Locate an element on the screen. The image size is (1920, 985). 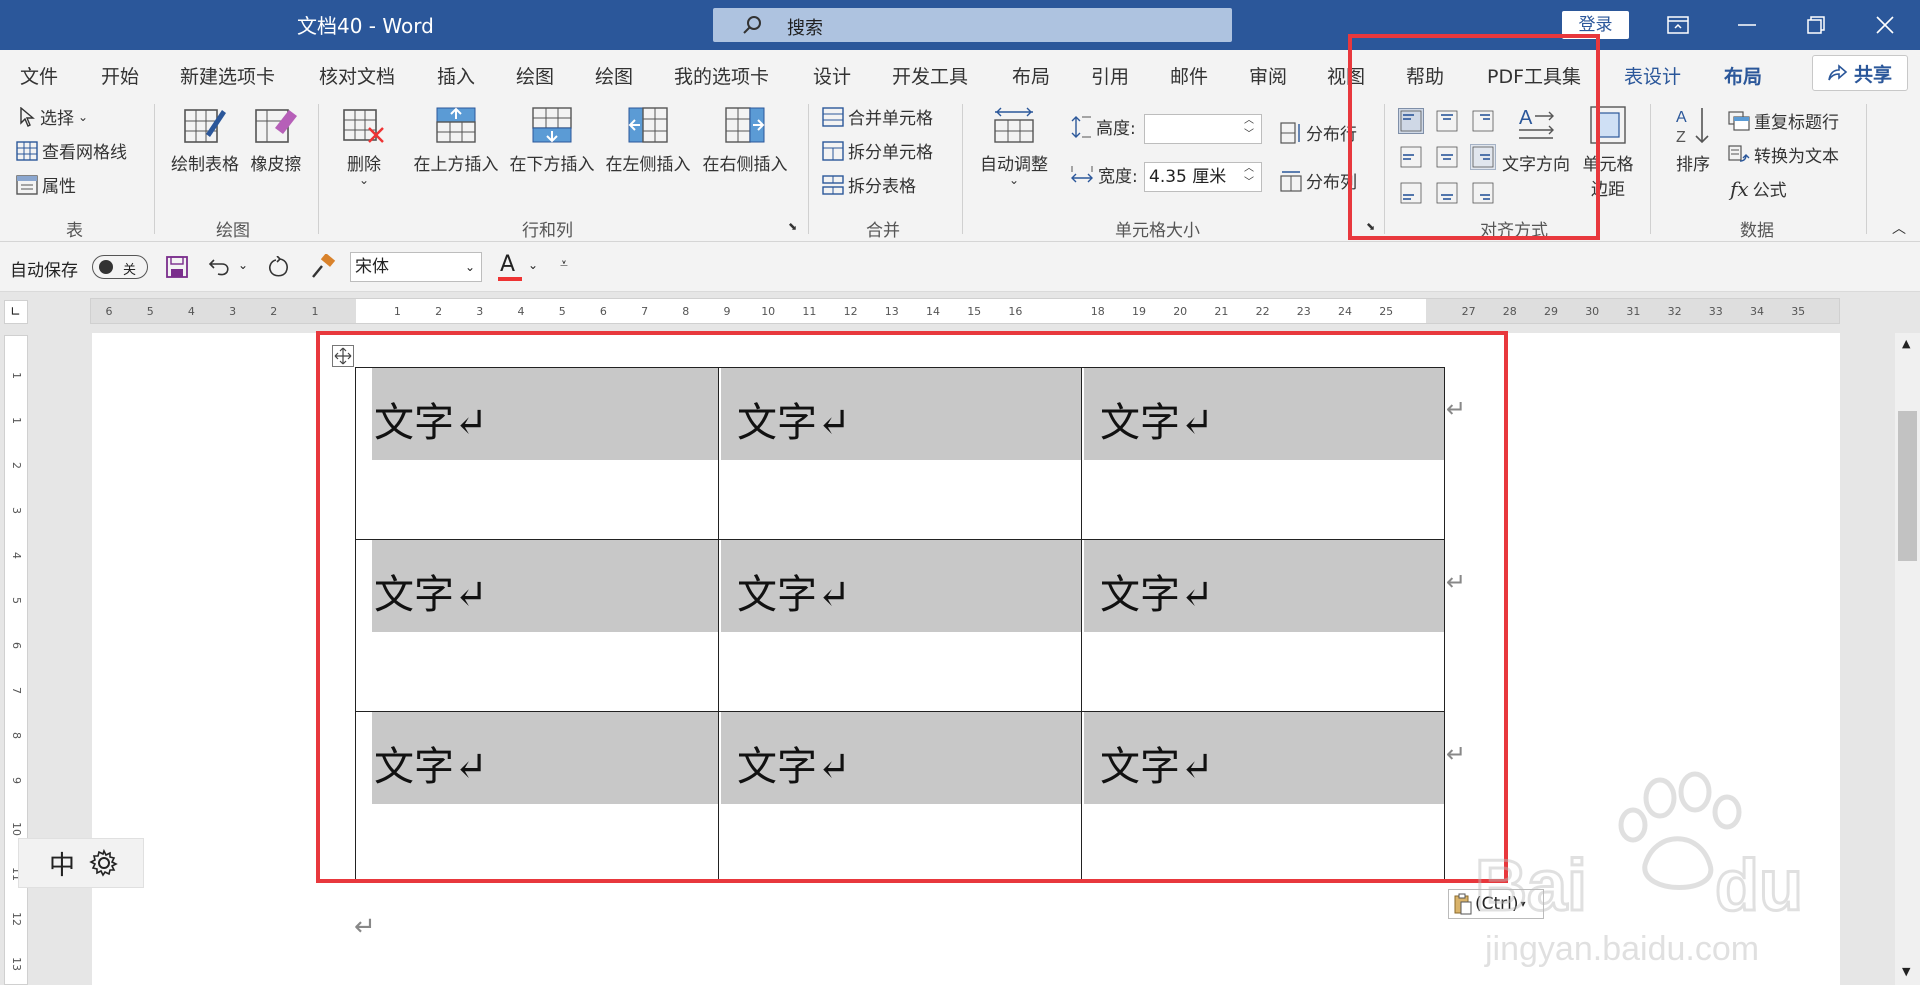
scrollbar-thumb is located at coordinates (1907, 486).